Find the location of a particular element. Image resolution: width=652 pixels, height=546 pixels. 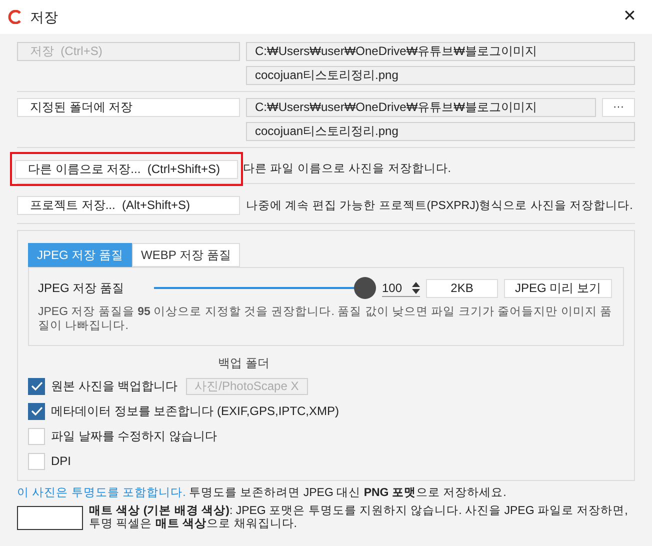

quality-label: JPEG 저장 품질 is located at coordinates (82, 288).